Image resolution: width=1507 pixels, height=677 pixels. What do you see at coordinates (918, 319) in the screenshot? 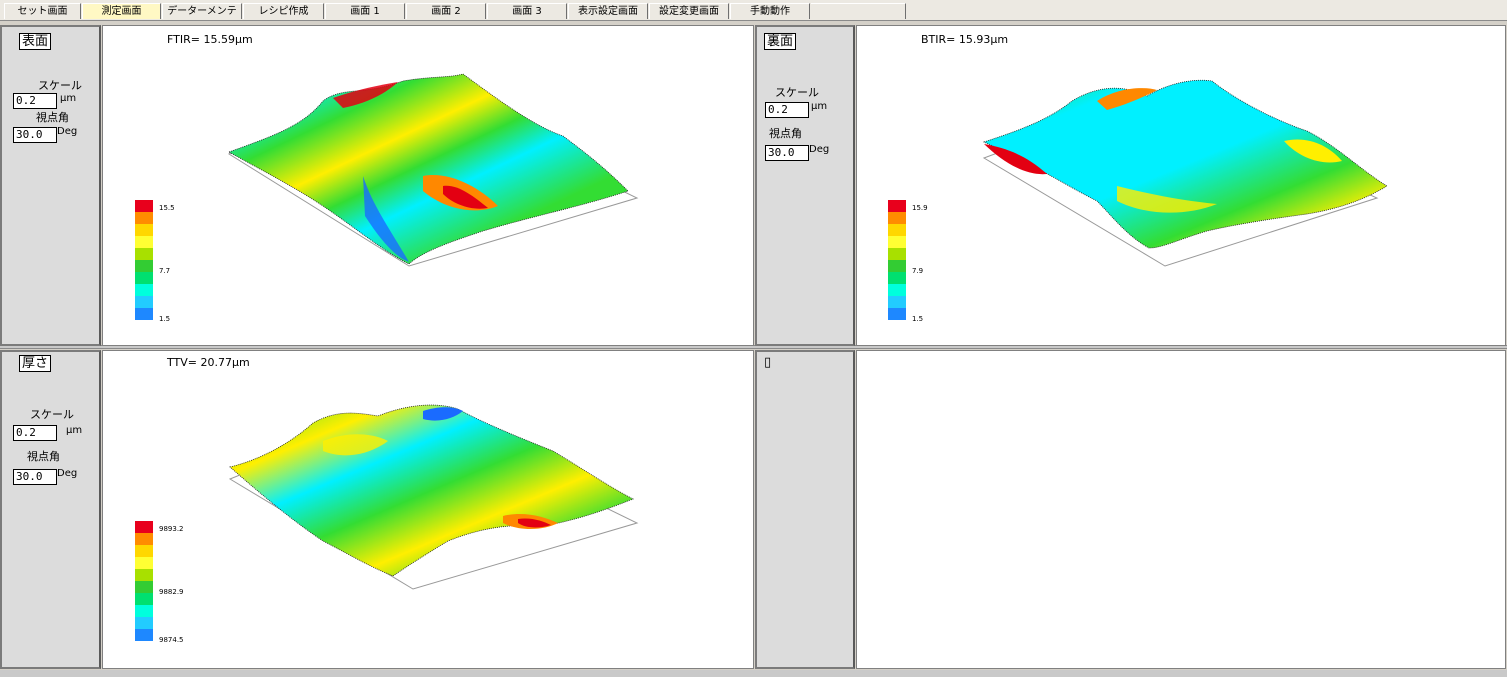
I see `back-legend-min: 1.5` at bounding box center [918, 319].